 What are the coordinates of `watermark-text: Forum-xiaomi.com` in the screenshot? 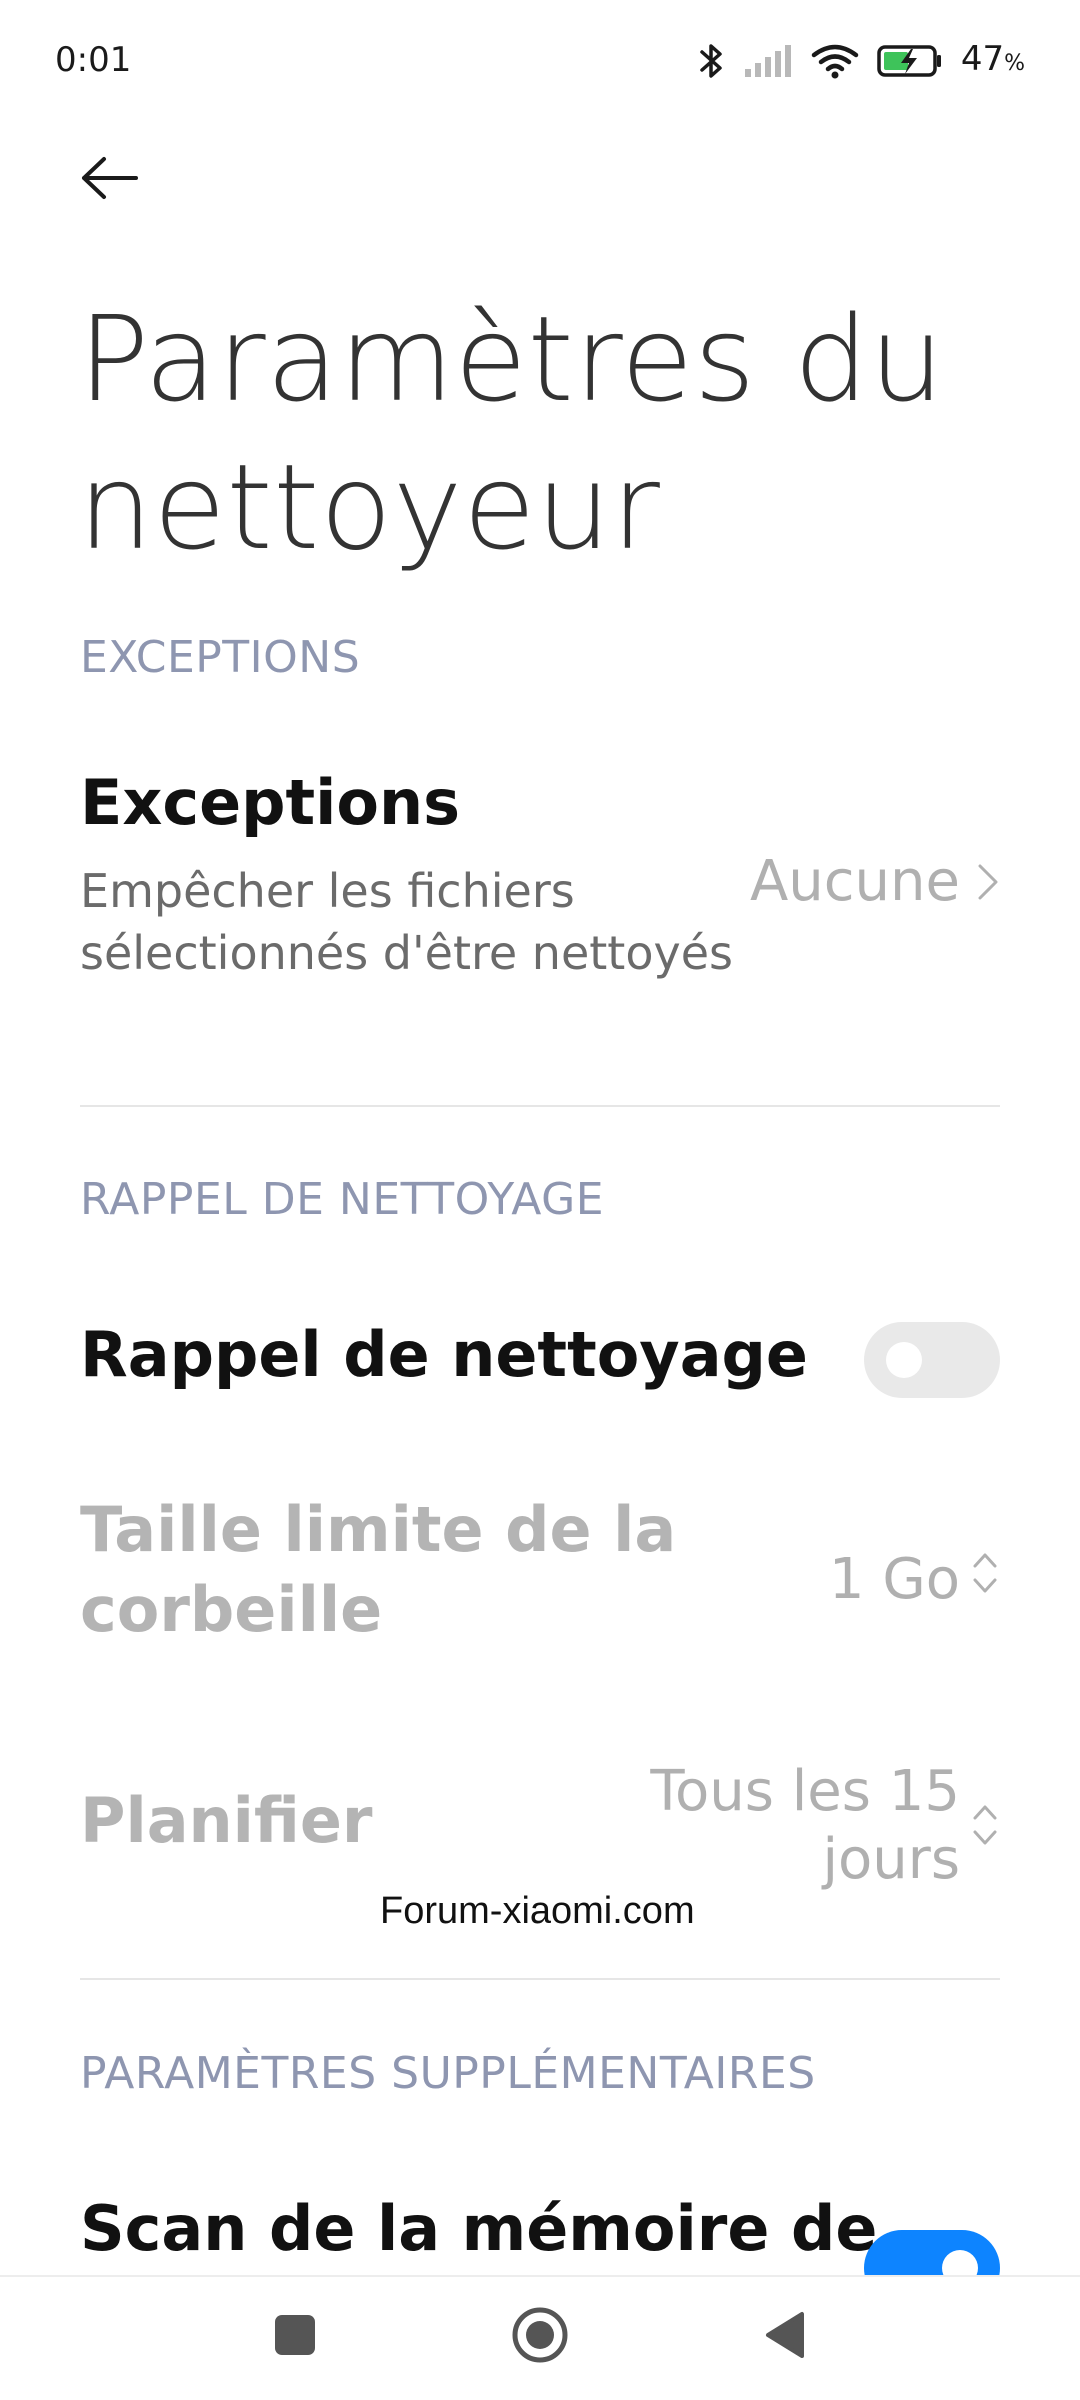 It's located at (537, 1911).